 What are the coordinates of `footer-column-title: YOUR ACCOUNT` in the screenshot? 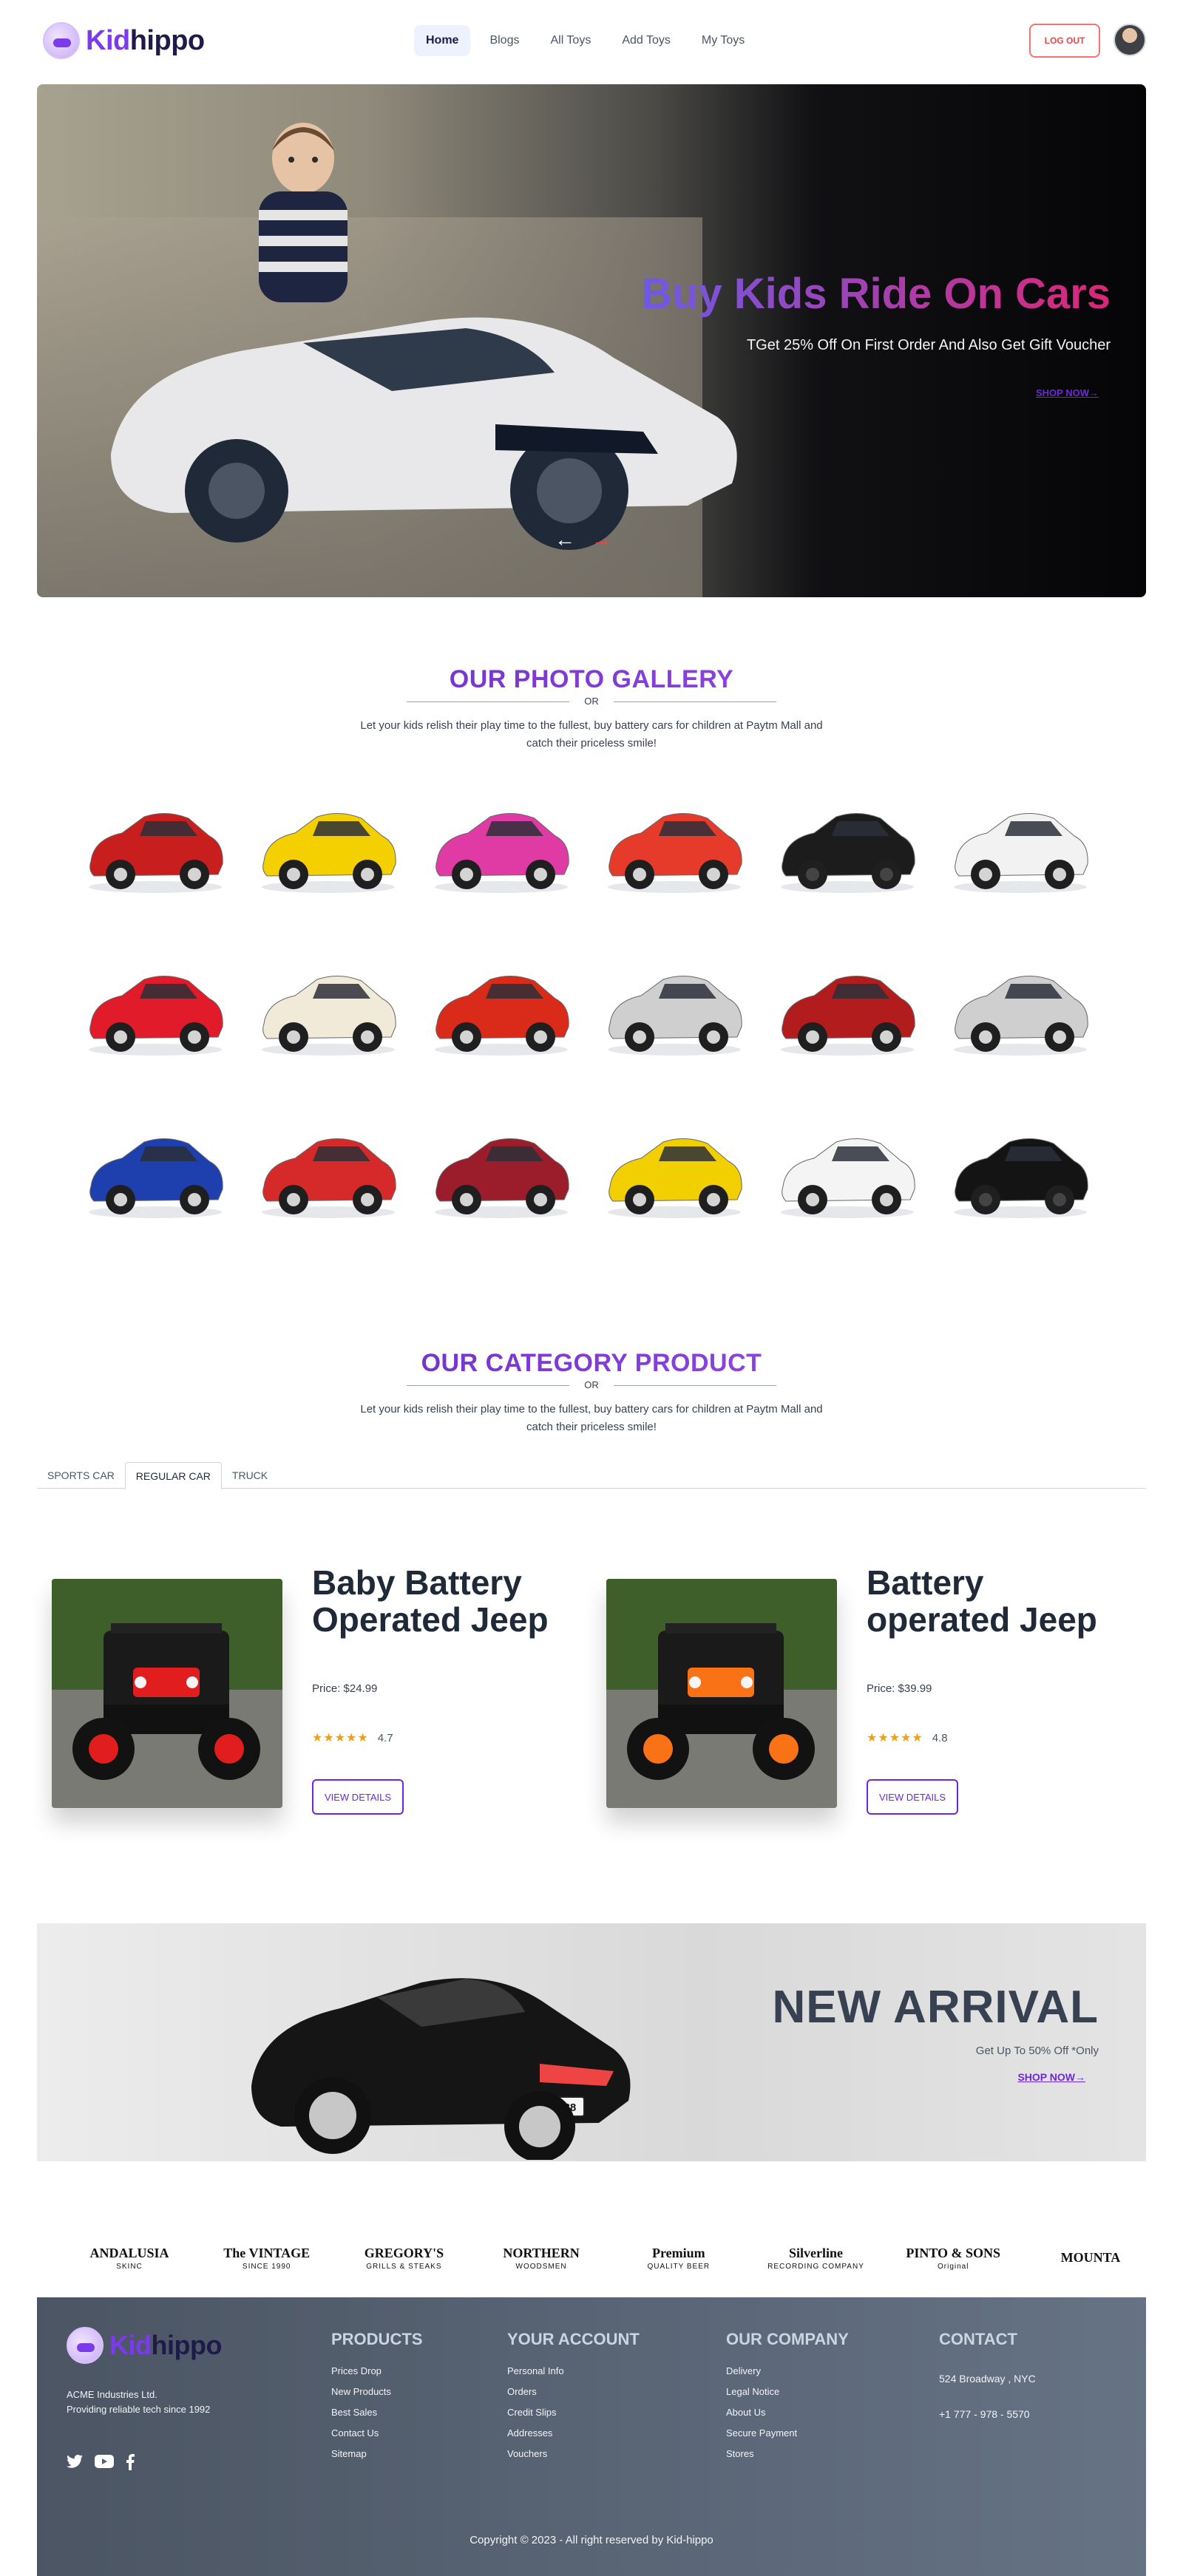 It's located at (573, 2339).